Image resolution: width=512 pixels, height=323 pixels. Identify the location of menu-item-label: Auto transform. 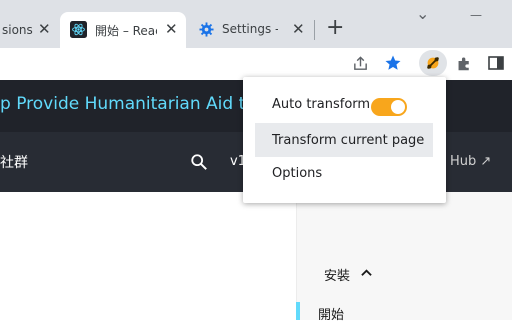
(321, 104).